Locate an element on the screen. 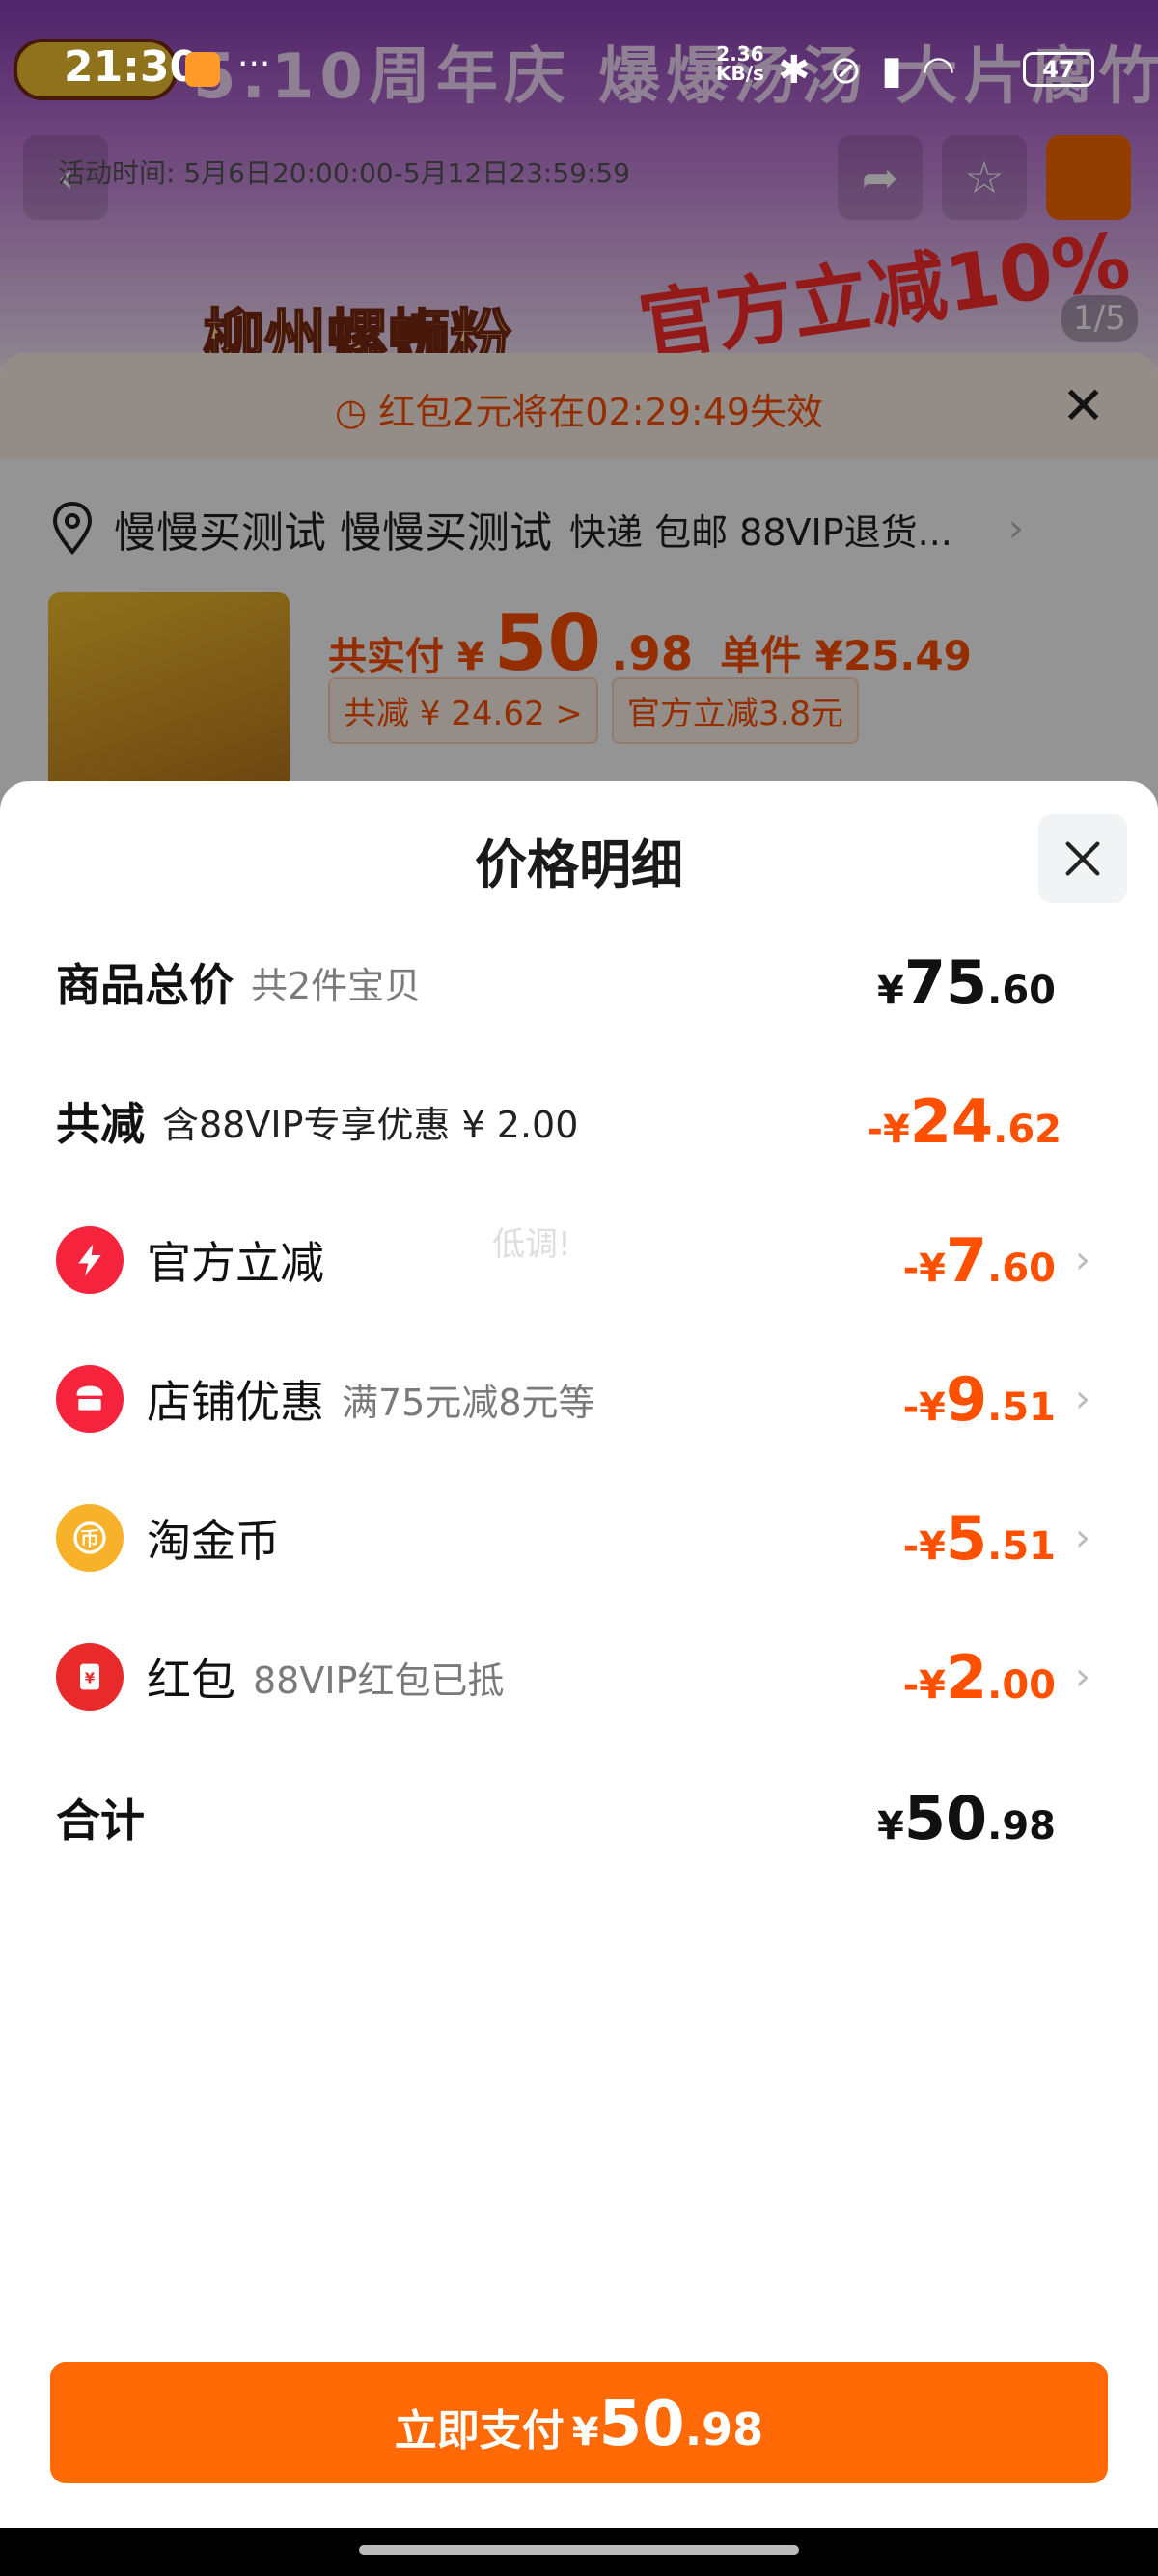 The width and height of the screenshot is (1158, 2576). store-discount-amount: -¥ 9.51 is located at coordinates (979, 1400).